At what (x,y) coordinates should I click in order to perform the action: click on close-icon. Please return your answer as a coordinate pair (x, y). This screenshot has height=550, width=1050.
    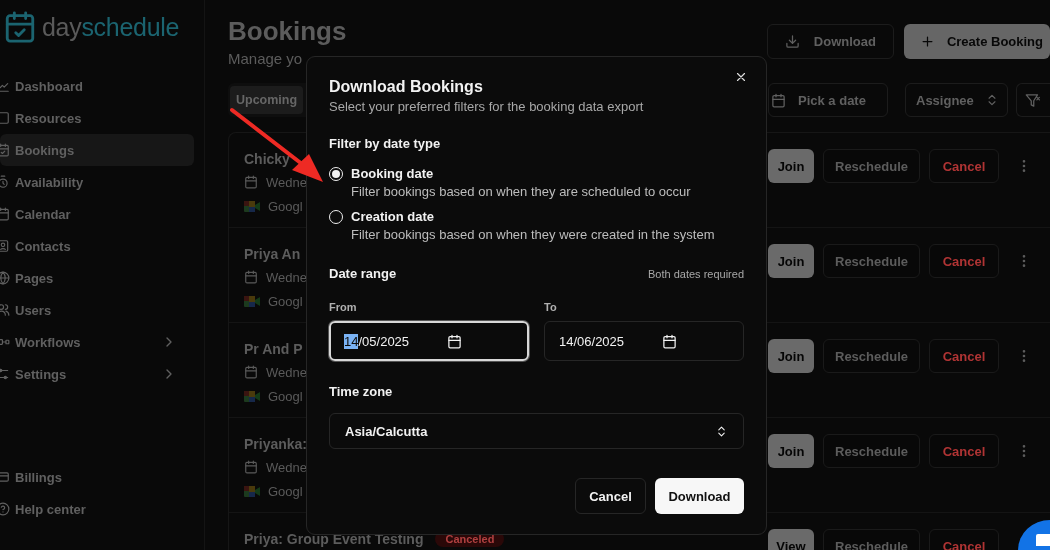
    Looking at the image, I should click on (741, 77).